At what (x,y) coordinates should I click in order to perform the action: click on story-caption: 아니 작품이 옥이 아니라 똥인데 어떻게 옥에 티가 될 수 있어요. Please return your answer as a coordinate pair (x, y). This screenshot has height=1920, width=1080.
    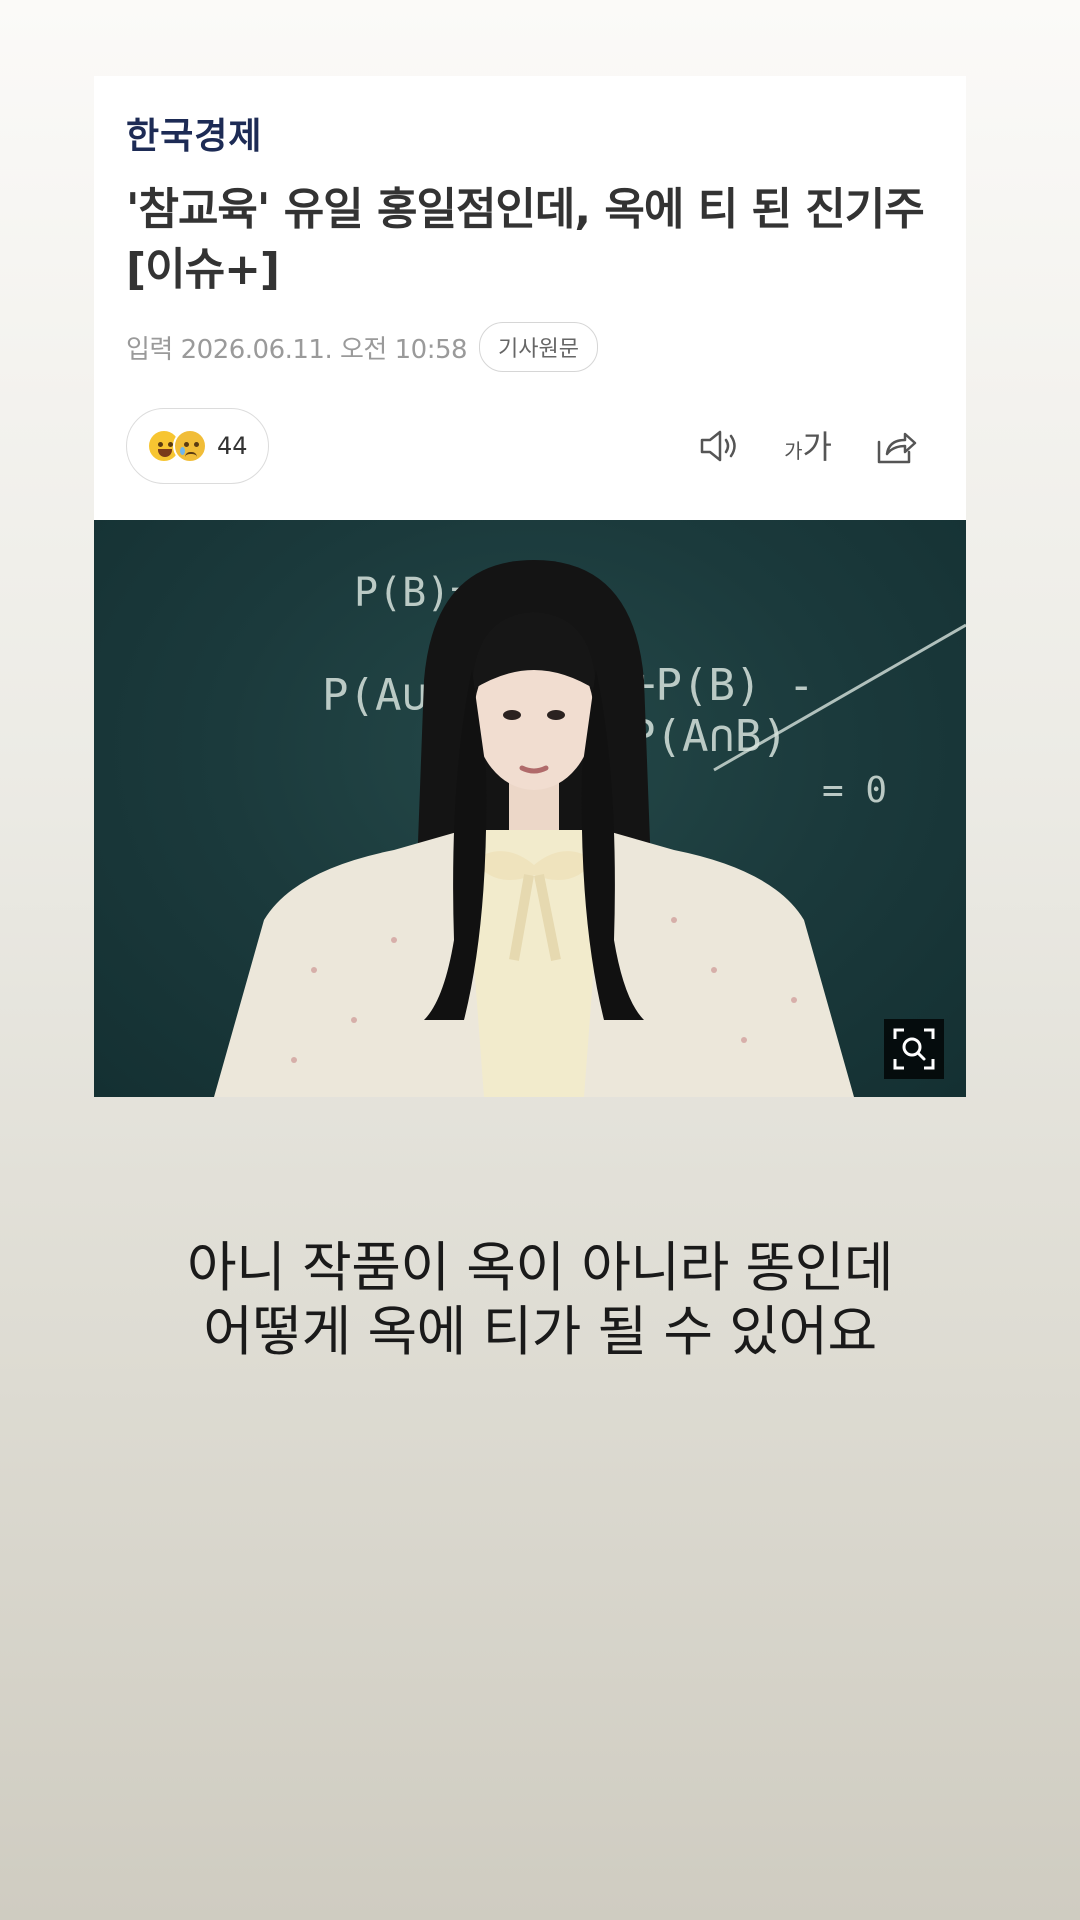
    Looking at the image, I should click on (540, 1300).